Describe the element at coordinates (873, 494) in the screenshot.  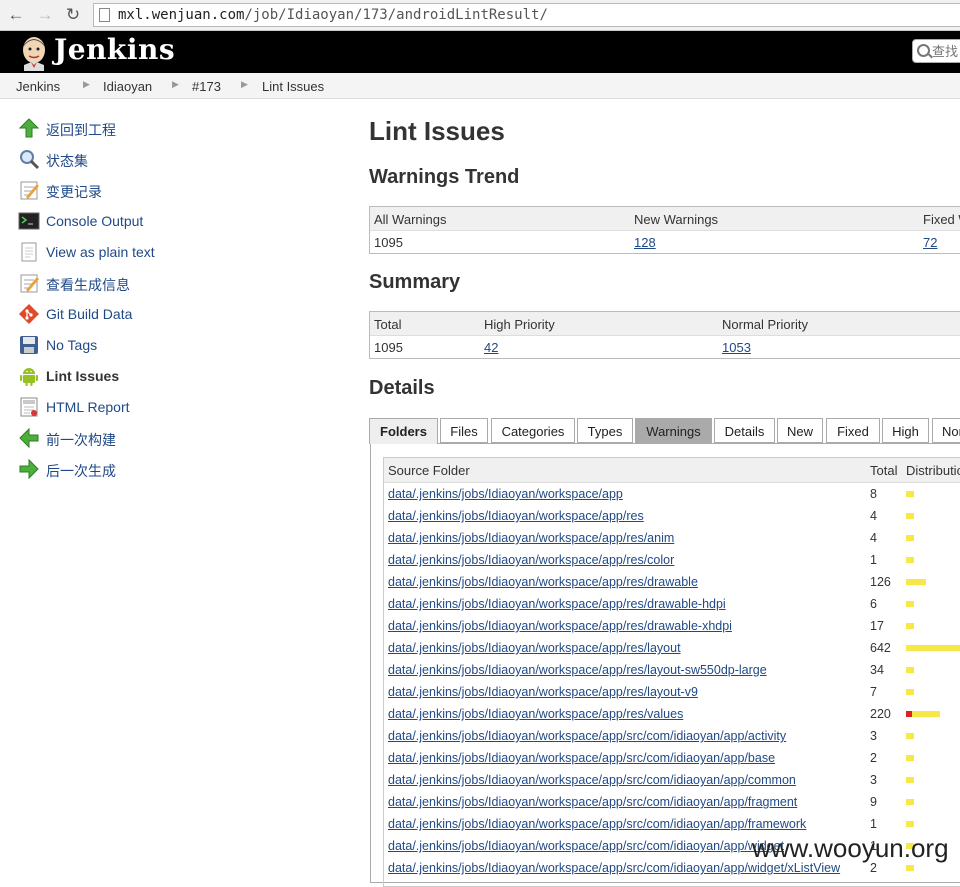
I see `folder-total: 8` at that location.